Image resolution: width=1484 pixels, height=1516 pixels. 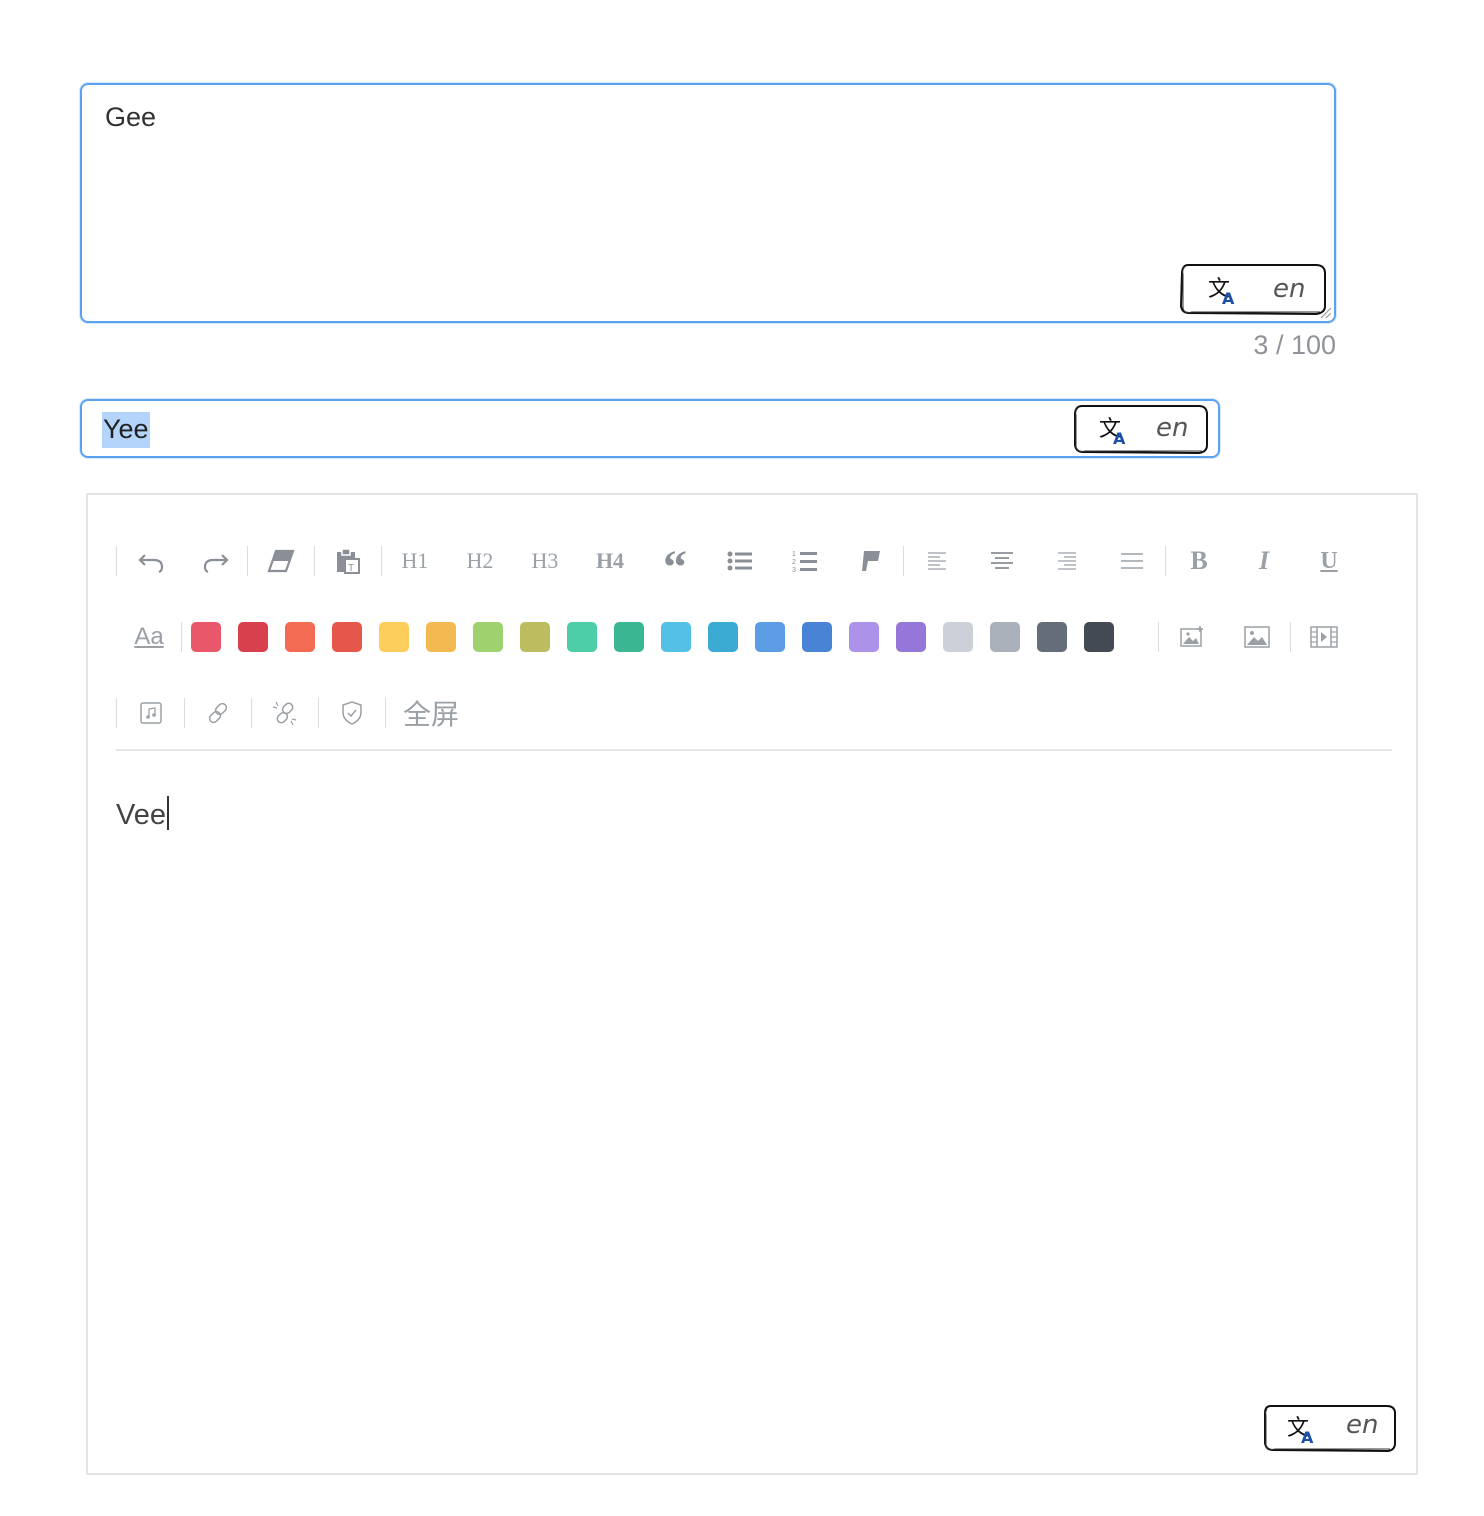 What do you see at coordinates (216, 561) in the screenshot?
I see `redo-icon` at bounding box center [216, 561].